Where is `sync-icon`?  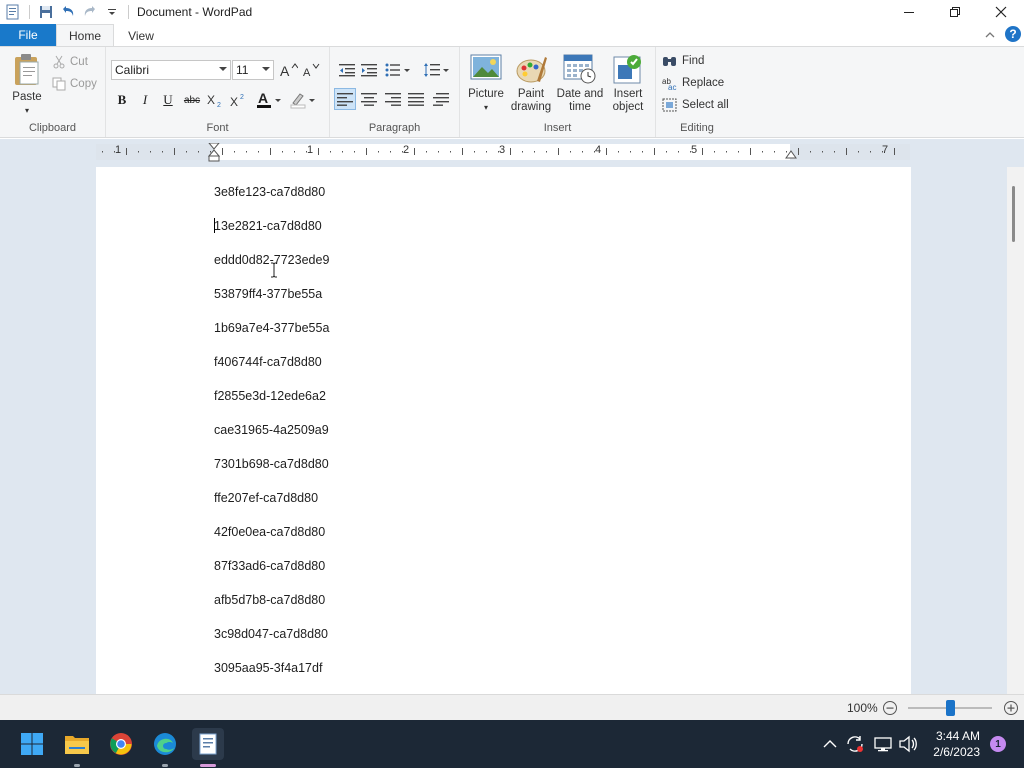
sync-icon is located at coordinates (855, 744).